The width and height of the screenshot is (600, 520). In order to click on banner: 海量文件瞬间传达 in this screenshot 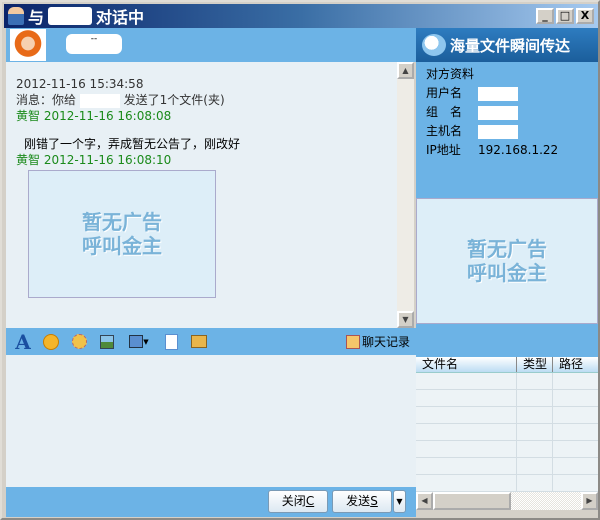, I will do `click(507, 45)`.